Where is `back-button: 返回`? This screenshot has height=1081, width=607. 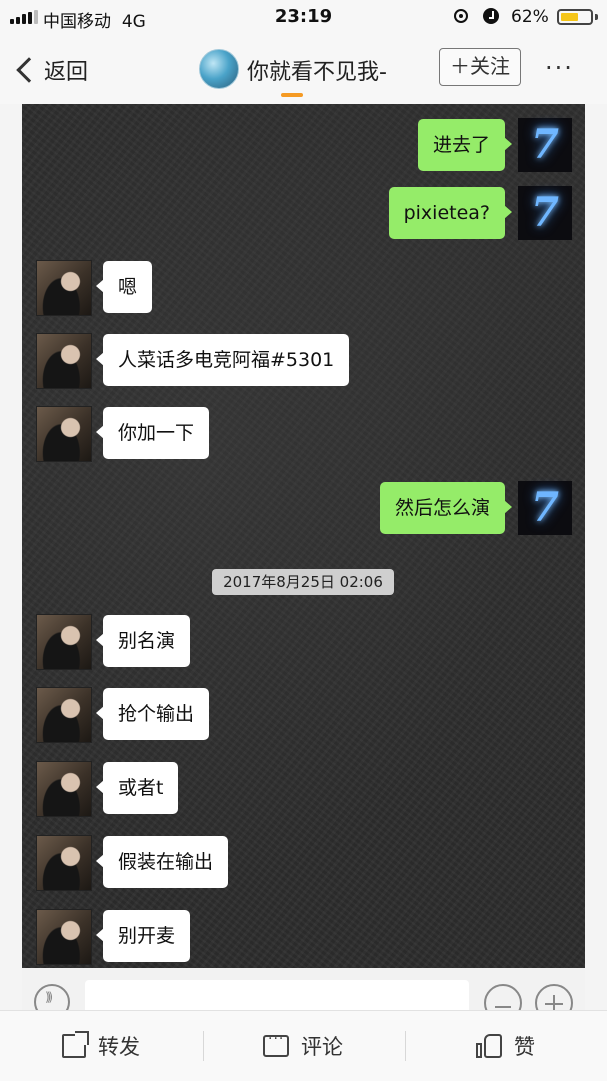 back-button: 返回 is located at coordinates (51, 70).